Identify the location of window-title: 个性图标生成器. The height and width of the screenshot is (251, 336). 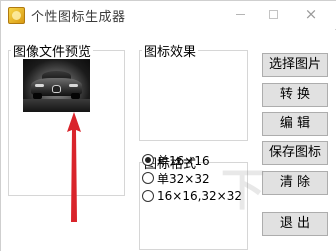
(78, 17).